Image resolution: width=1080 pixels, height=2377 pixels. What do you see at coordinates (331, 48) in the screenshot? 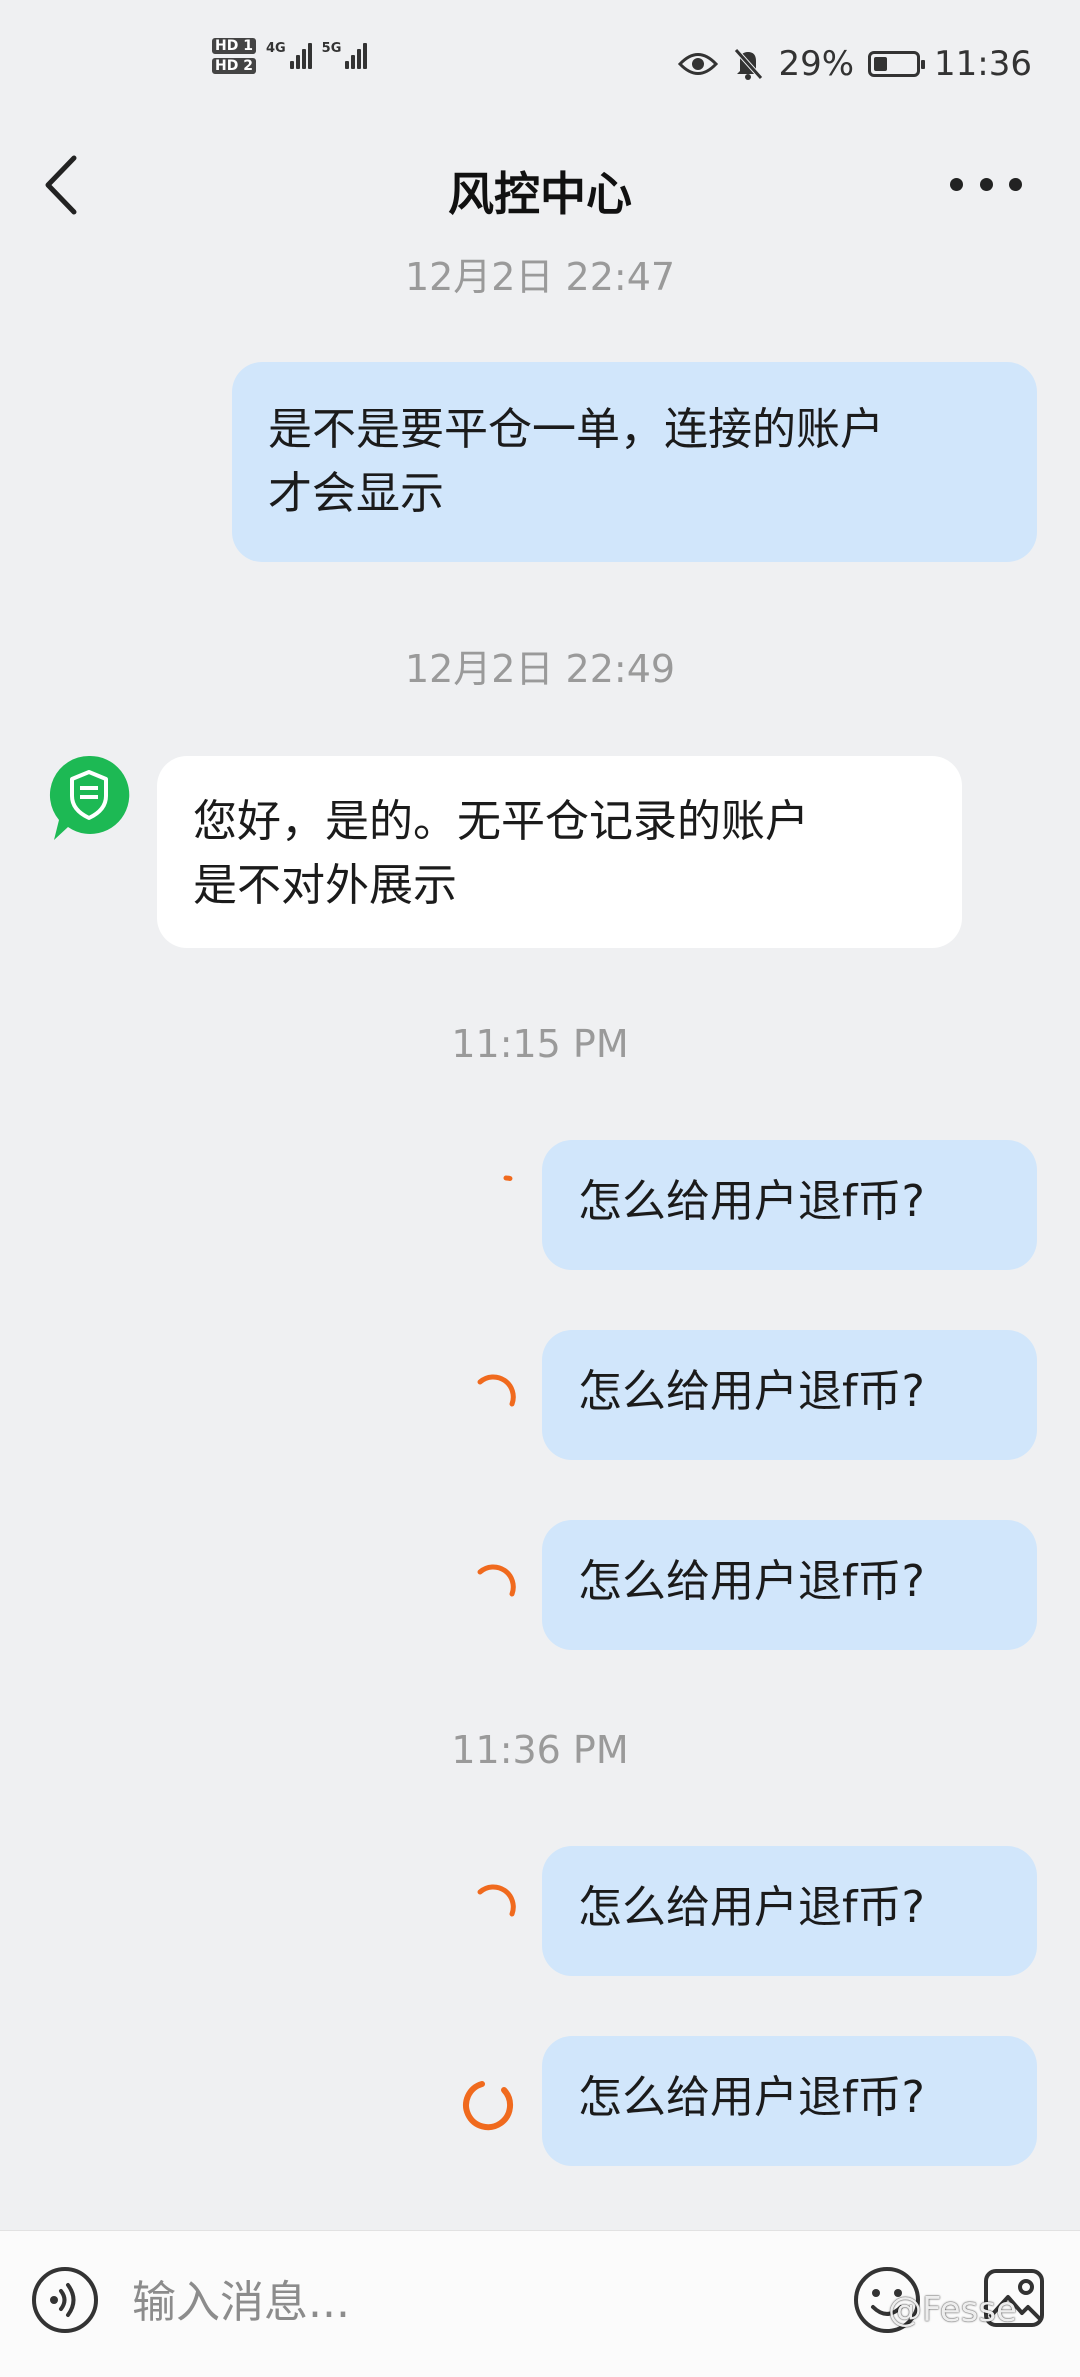
I see `net2-label: 5G` at bounding box center [331, 48].